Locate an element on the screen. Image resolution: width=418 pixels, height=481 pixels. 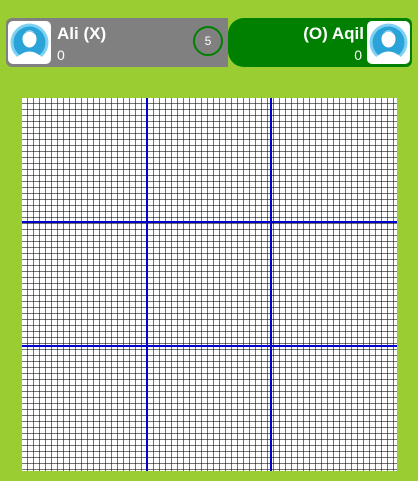
player-o-score: 0 is located at coordinates (358, 55).